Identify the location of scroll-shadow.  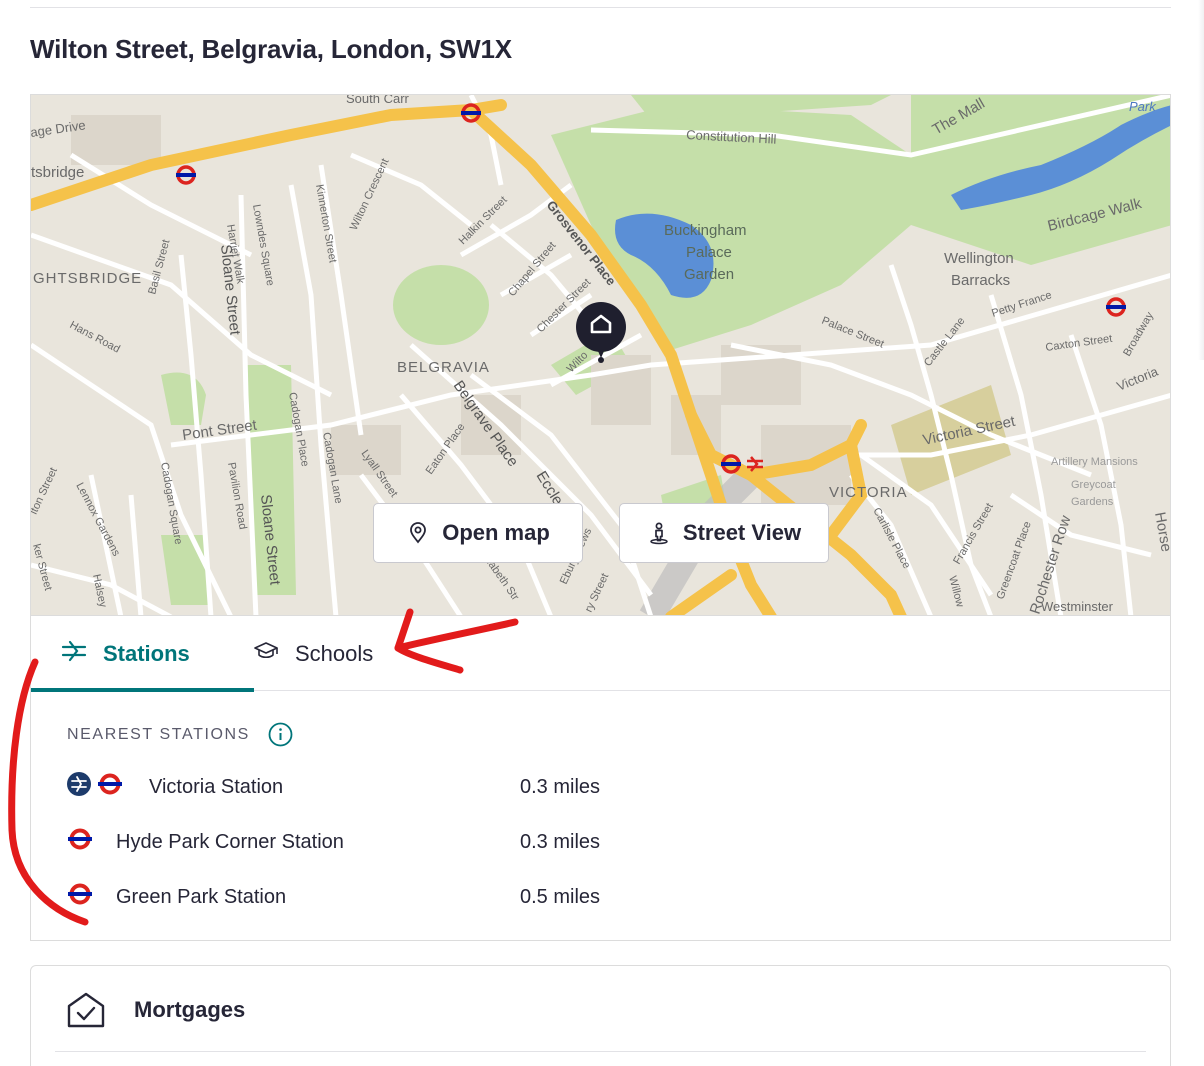
(1201, 180).